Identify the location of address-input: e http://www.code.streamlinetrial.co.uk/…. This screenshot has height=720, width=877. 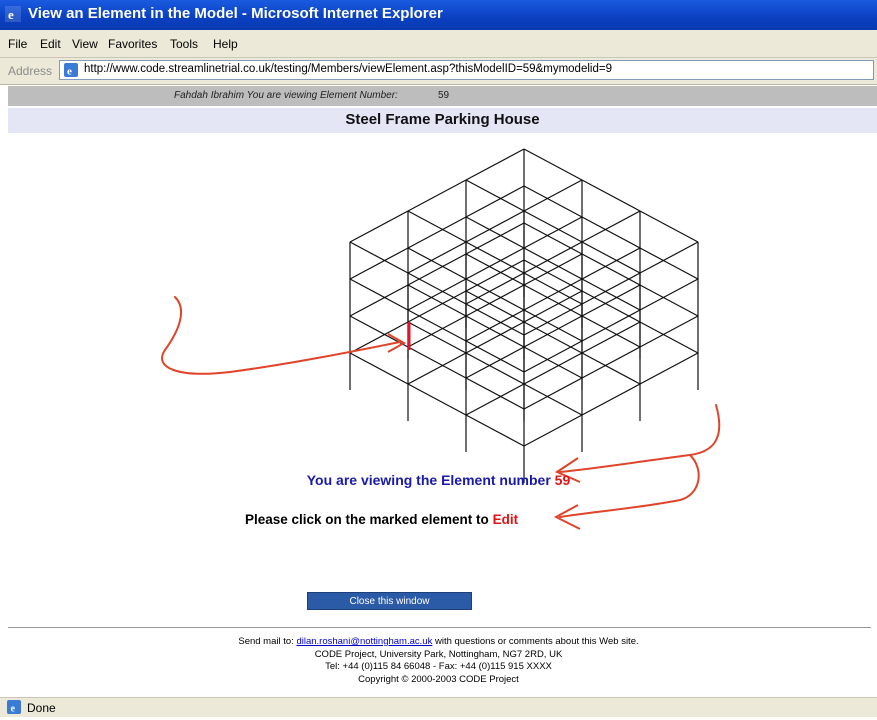
(466, 70).